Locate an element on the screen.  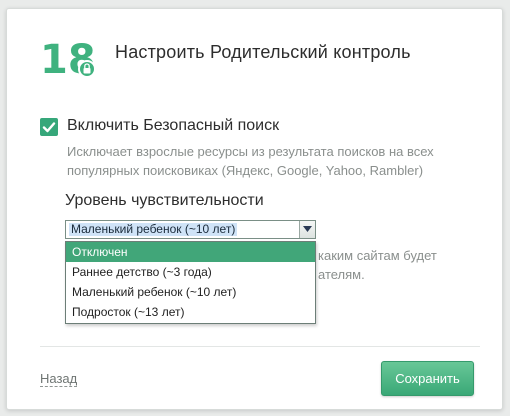
safe-search-label: Включить Безопасный поиск is located at coordinates (173, 126).